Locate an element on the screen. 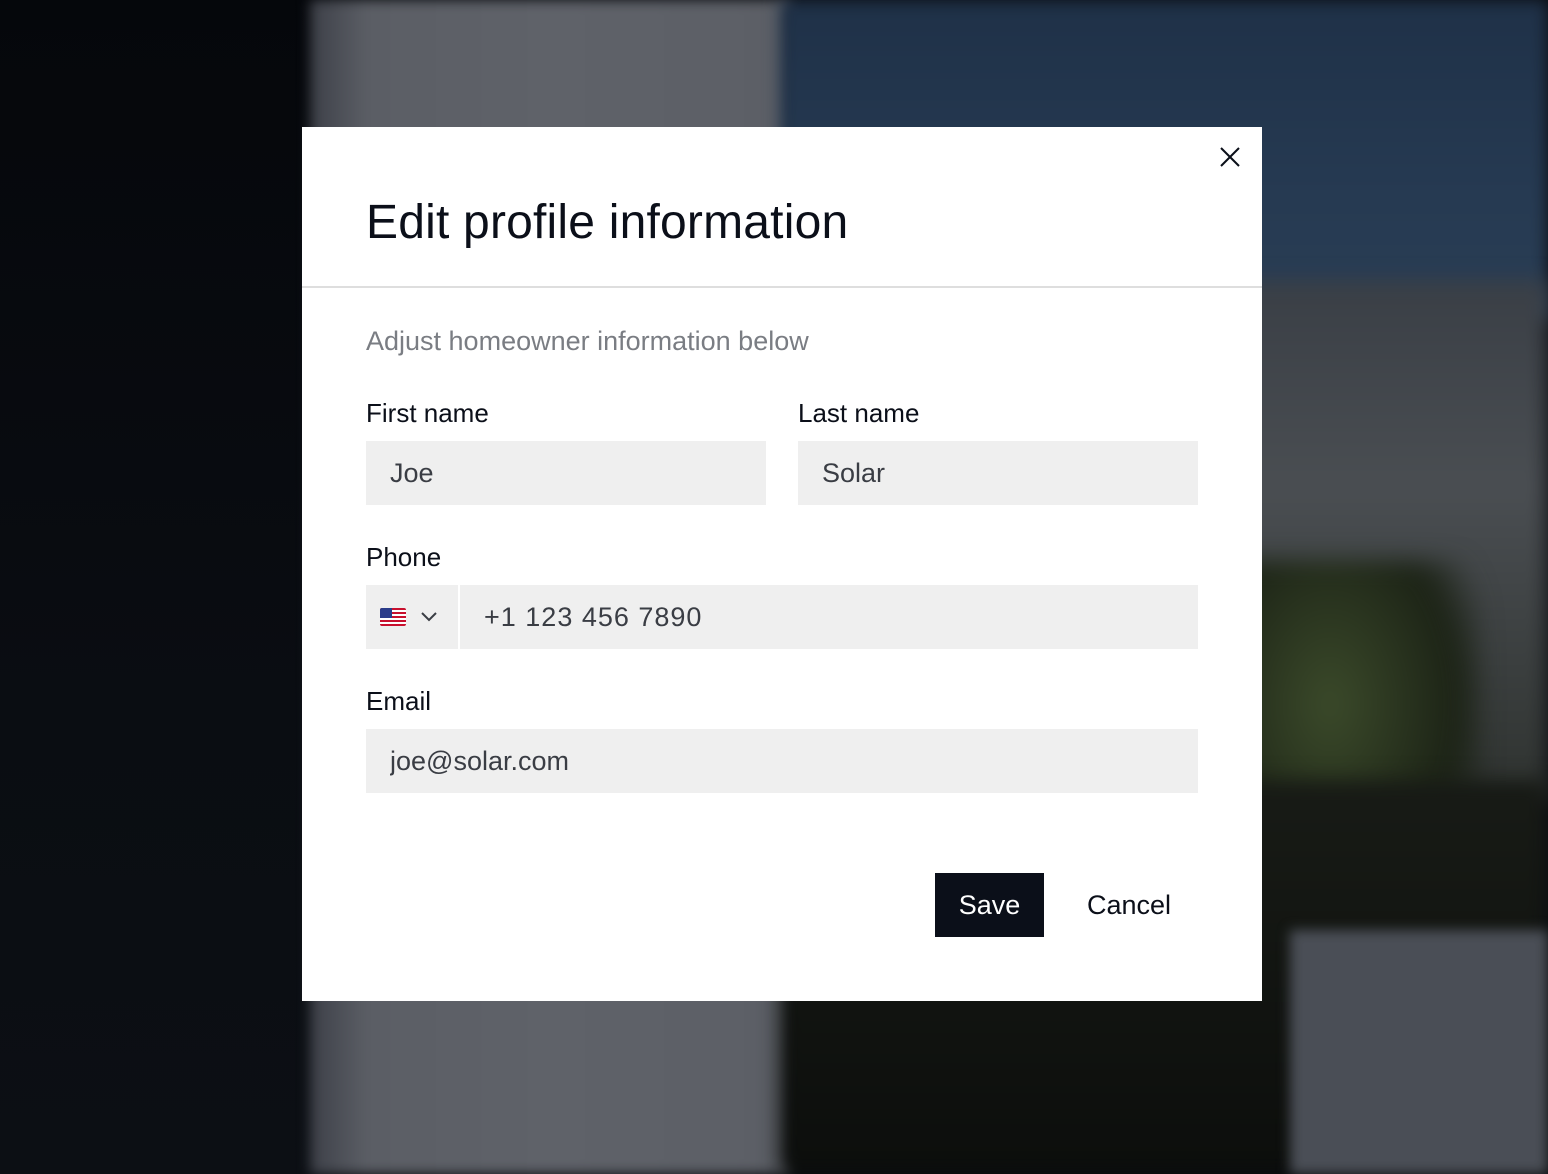 This screenshot has height=1174, width=1548. chevron-down-icon is located at coordinates (429, 617).